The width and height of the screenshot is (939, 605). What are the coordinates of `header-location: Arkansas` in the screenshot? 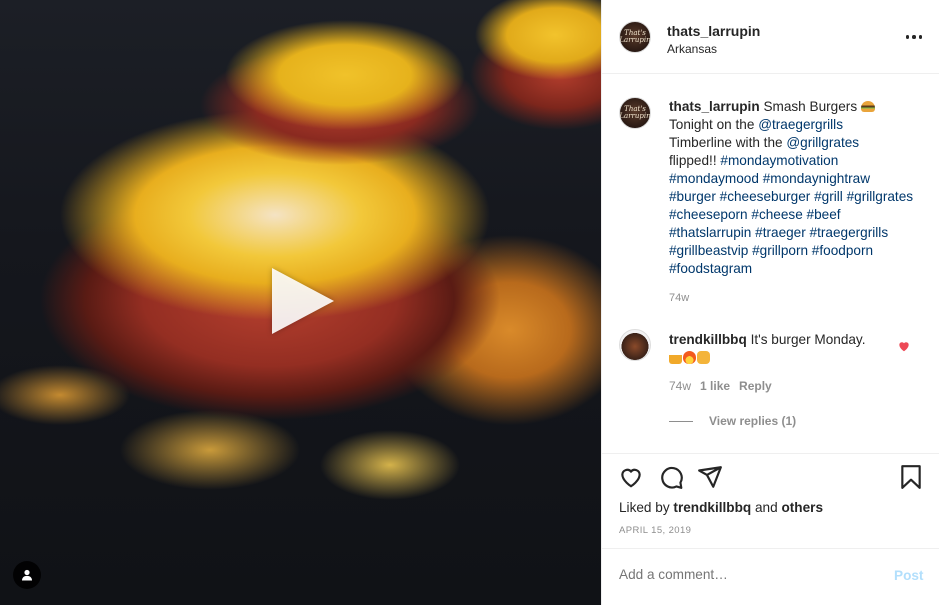 It's located at (692, 49).